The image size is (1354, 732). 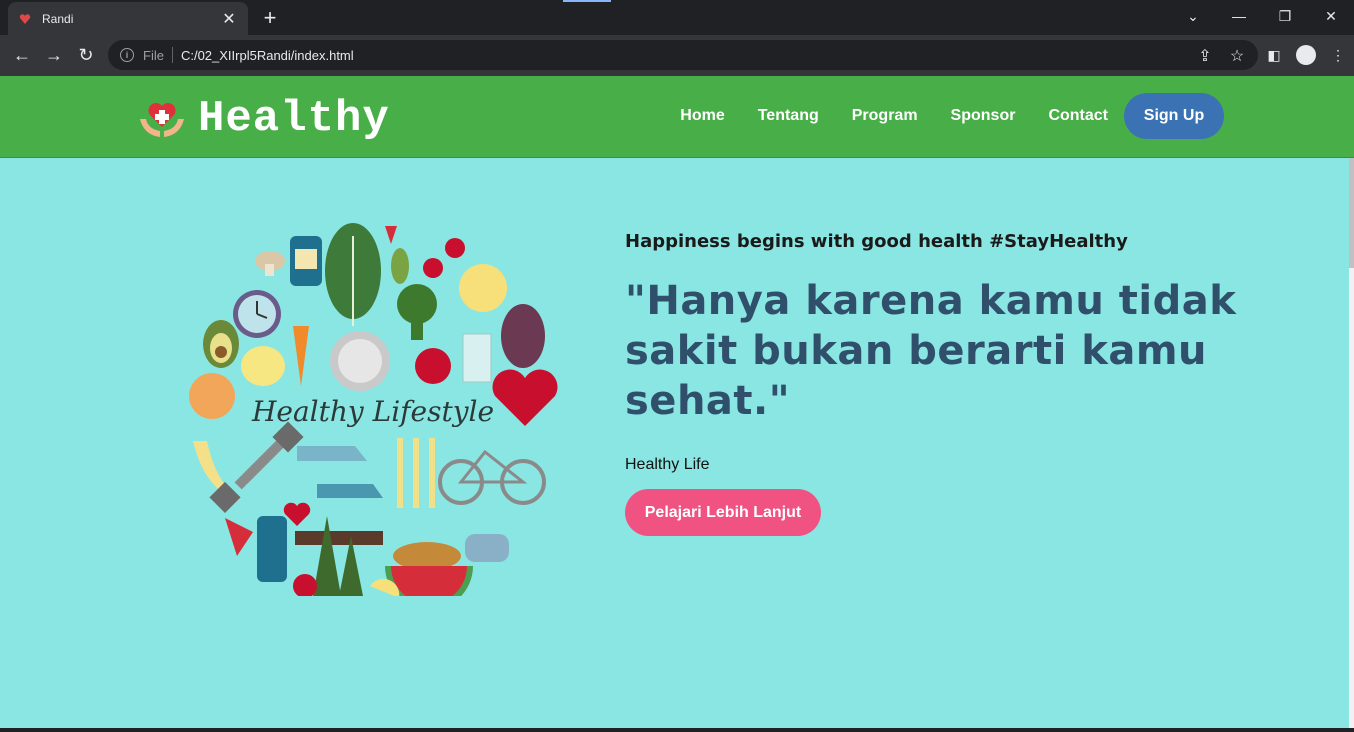 What do you see at coordinates (153, 55) in the screenshot?
I see `file-label: File` at bounding box center [153, 55].